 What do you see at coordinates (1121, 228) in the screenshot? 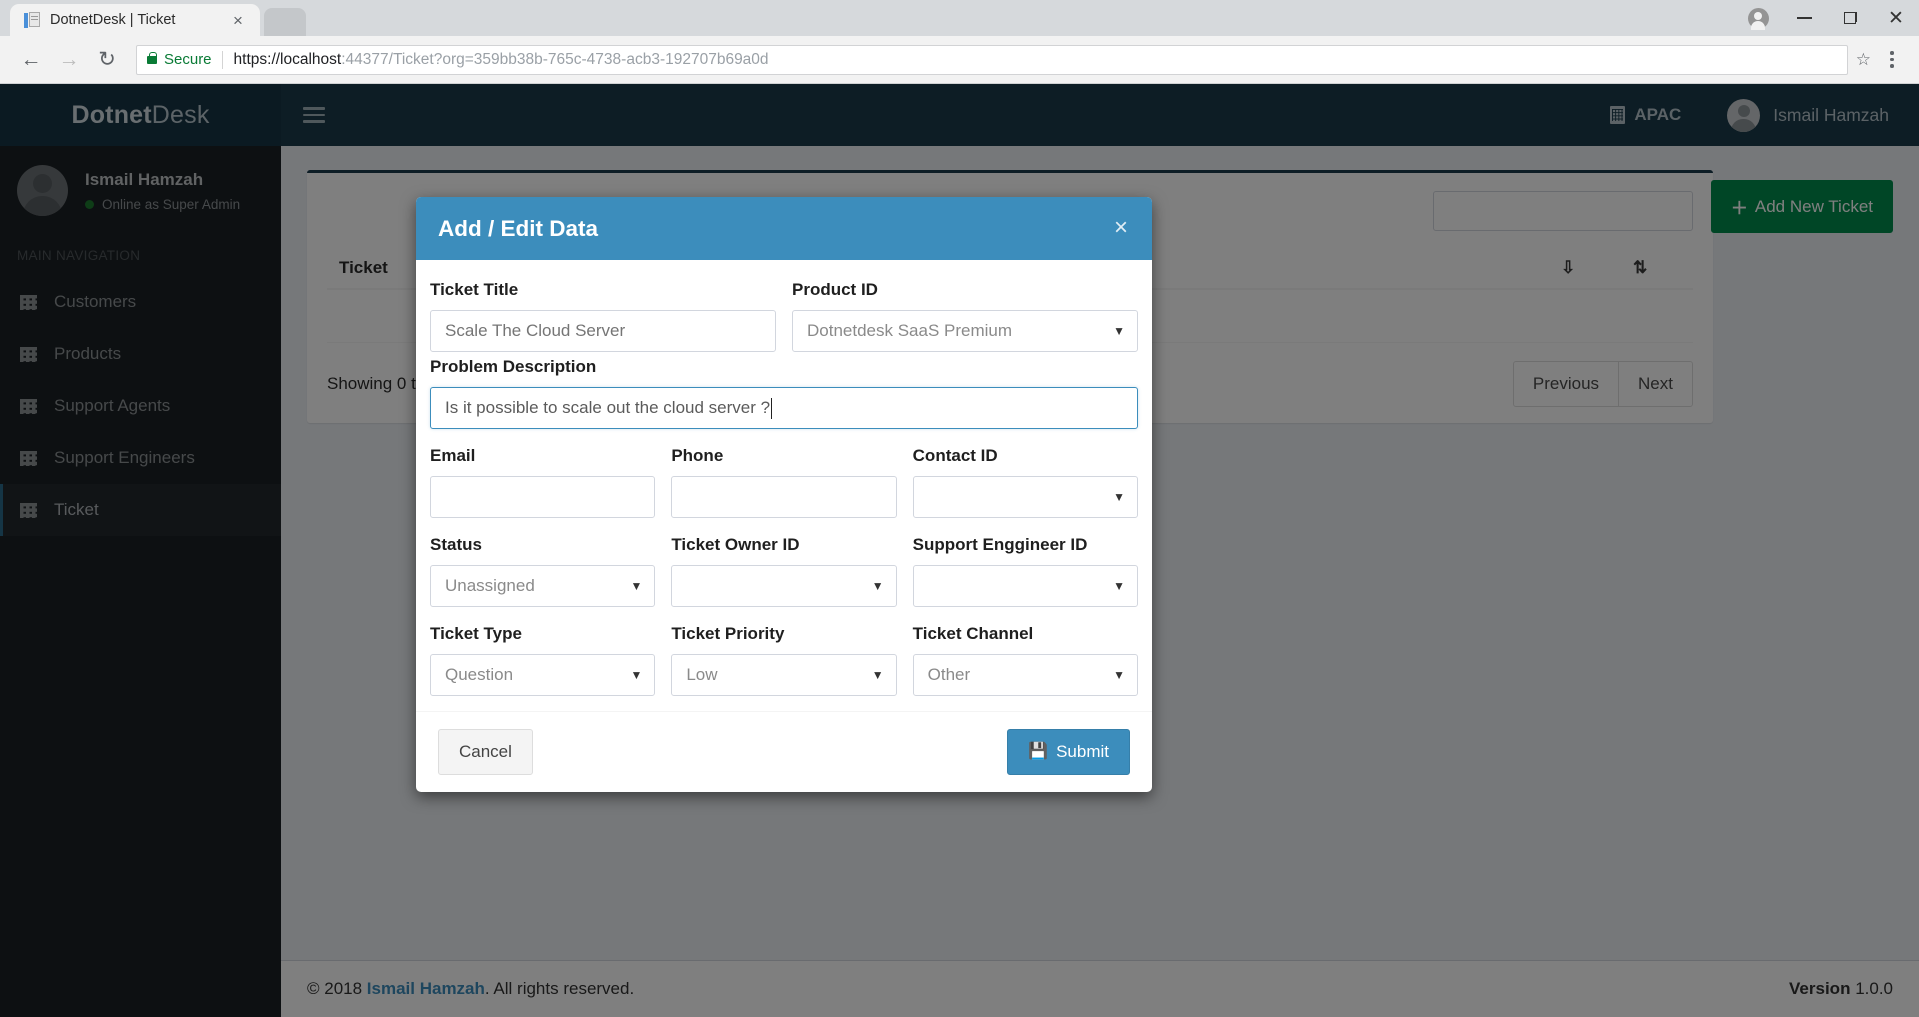
I see `close-icon: ×` at bounding box center [1121, 228].